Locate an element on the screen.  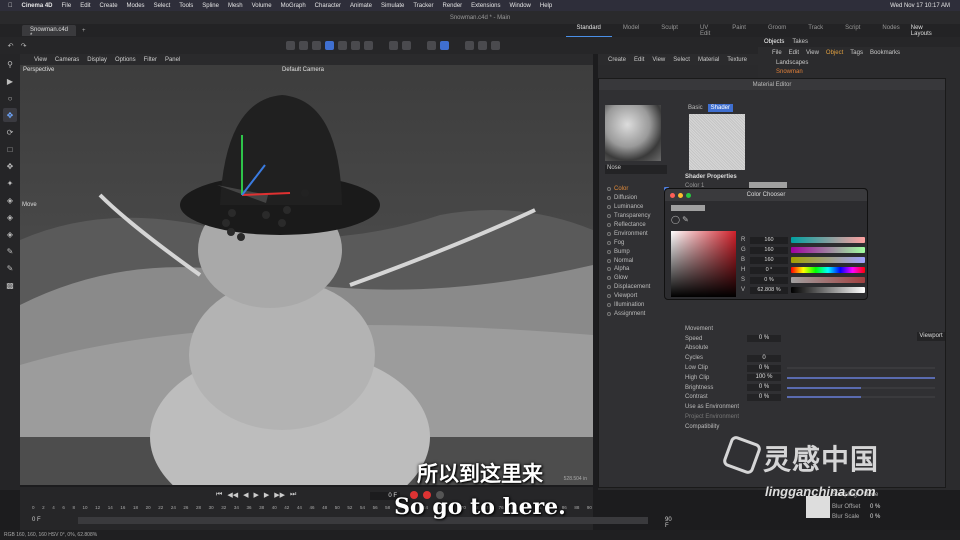
objects-tab-objects: Objects is located at coordinates (774, 42).